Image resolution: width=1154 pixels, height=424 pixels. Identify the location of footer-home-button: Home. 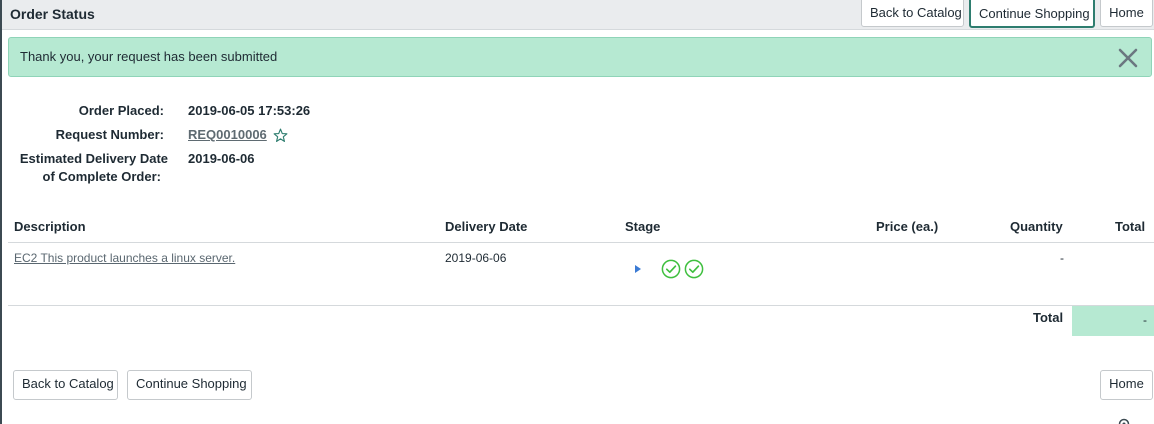
(1126, 385).